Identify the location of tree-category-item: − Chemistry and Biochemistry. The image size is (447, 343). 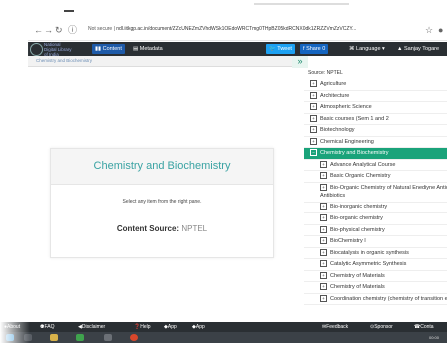
(375, 154).